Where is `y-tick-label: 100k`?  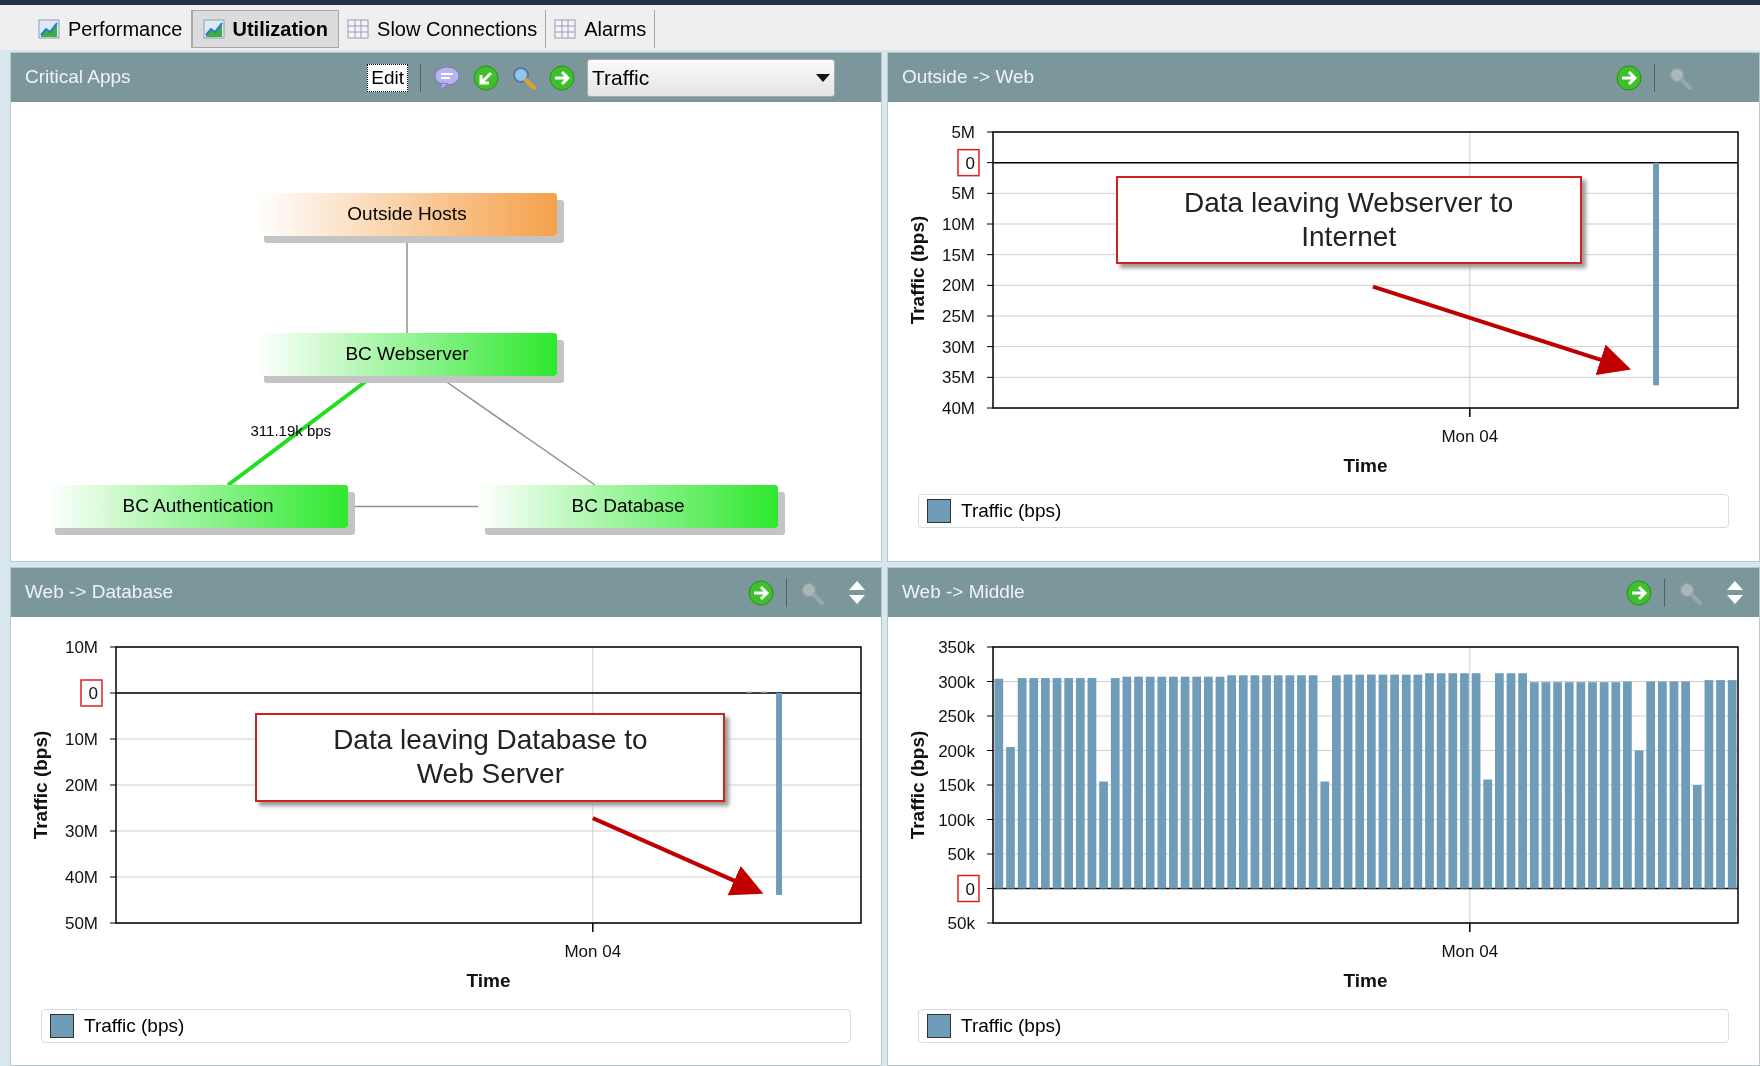 y-tick-label: 100k is located at coordinates (956, 820).